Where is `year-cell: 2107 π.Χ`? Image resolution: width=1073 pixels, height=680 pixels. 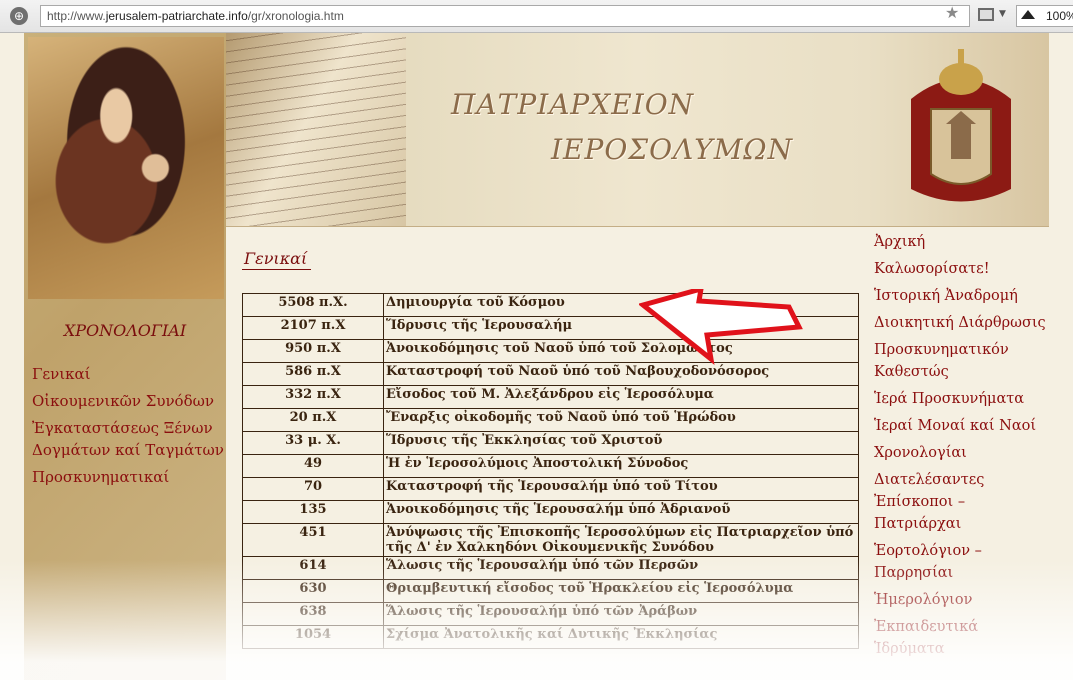 year-cell: 2107 π.Χ is located at coordinates (313, 328).